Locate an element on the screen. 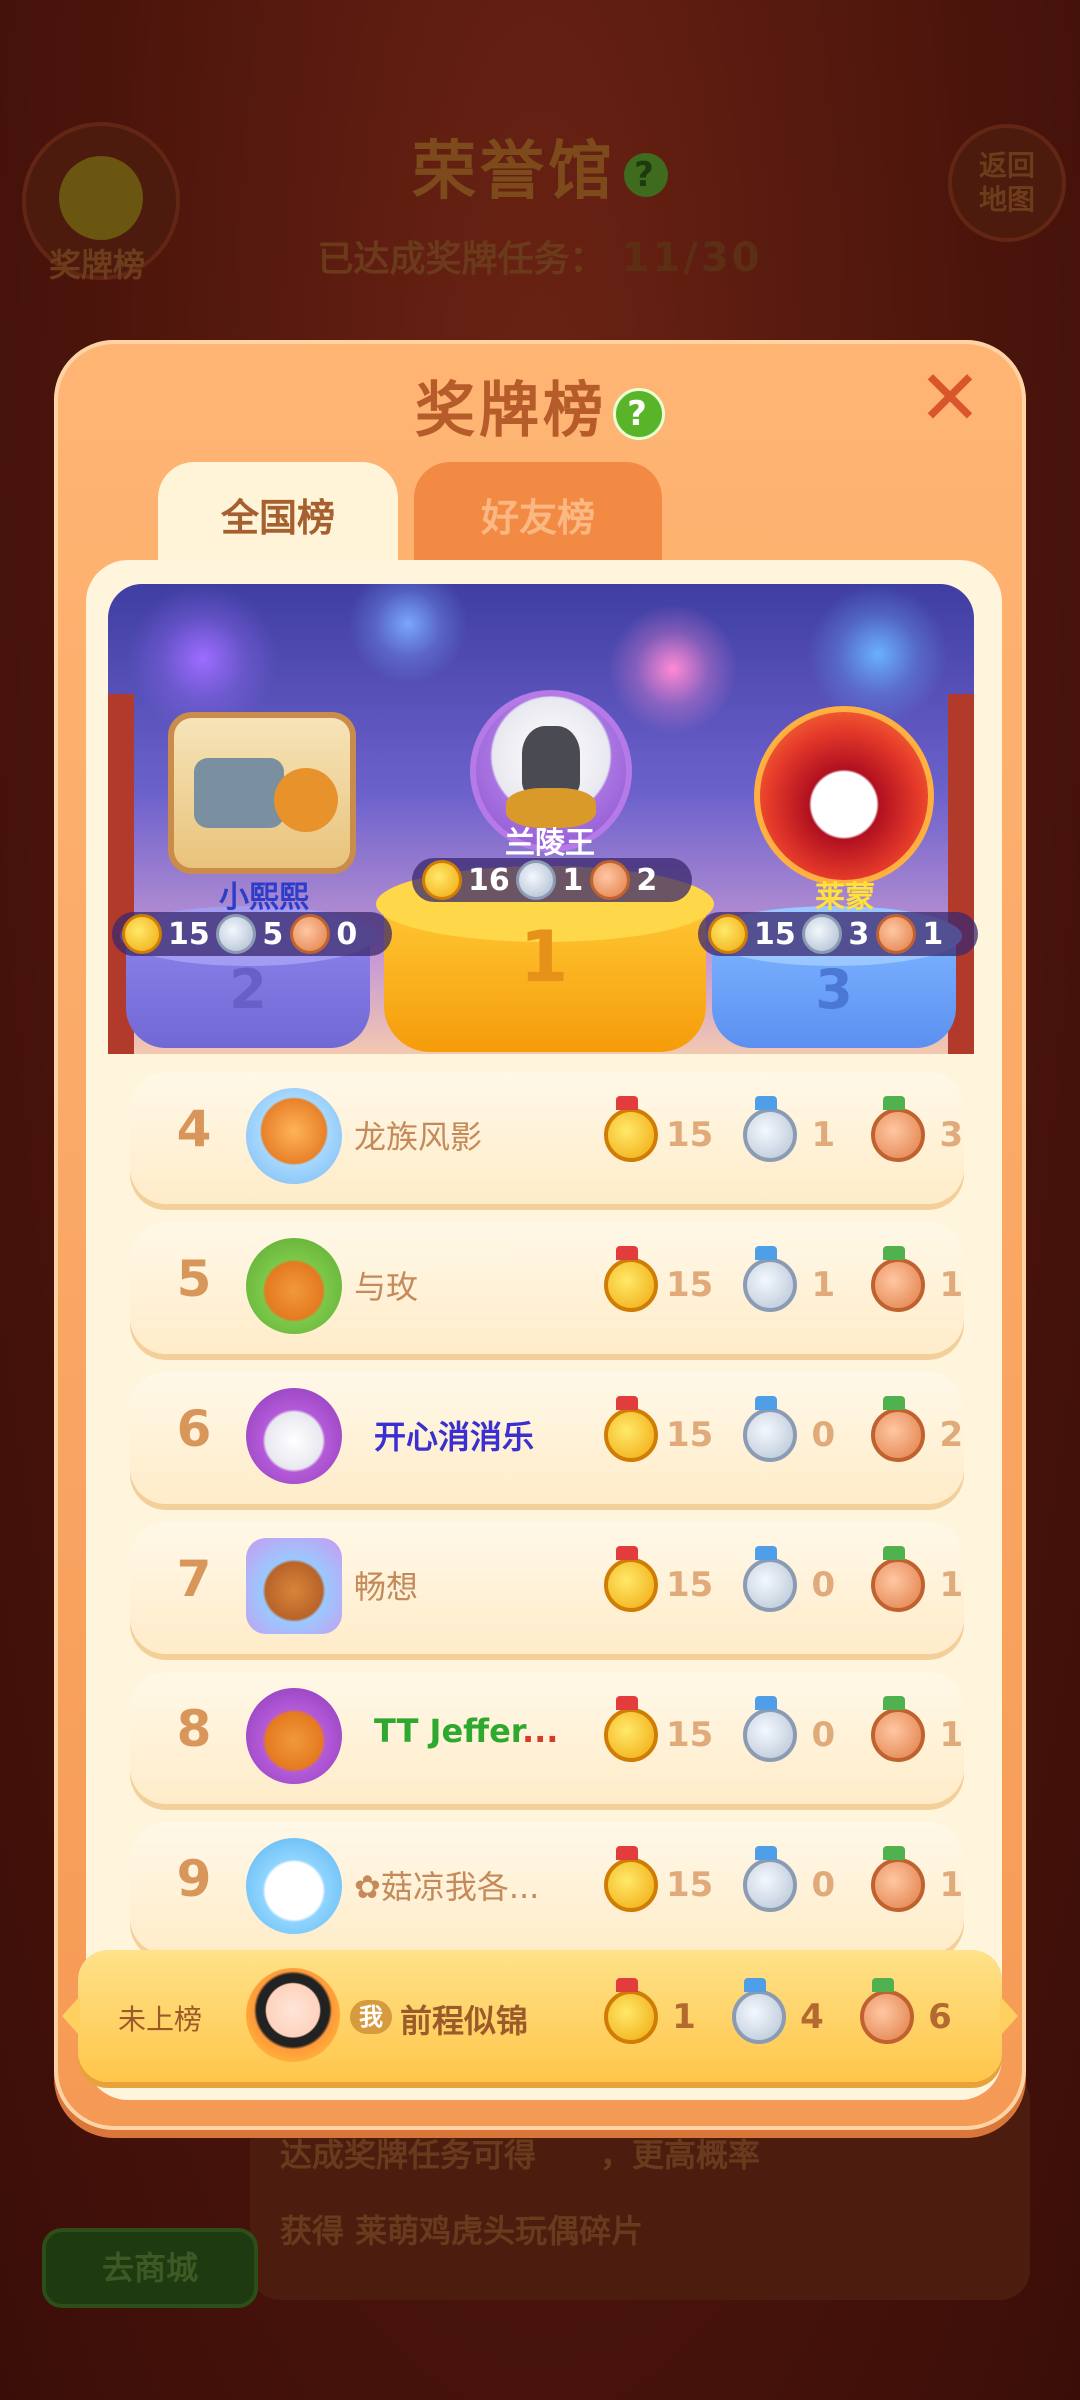  table-row: 5 与玫 15 1 1 is located at coordinates (547, 1288).